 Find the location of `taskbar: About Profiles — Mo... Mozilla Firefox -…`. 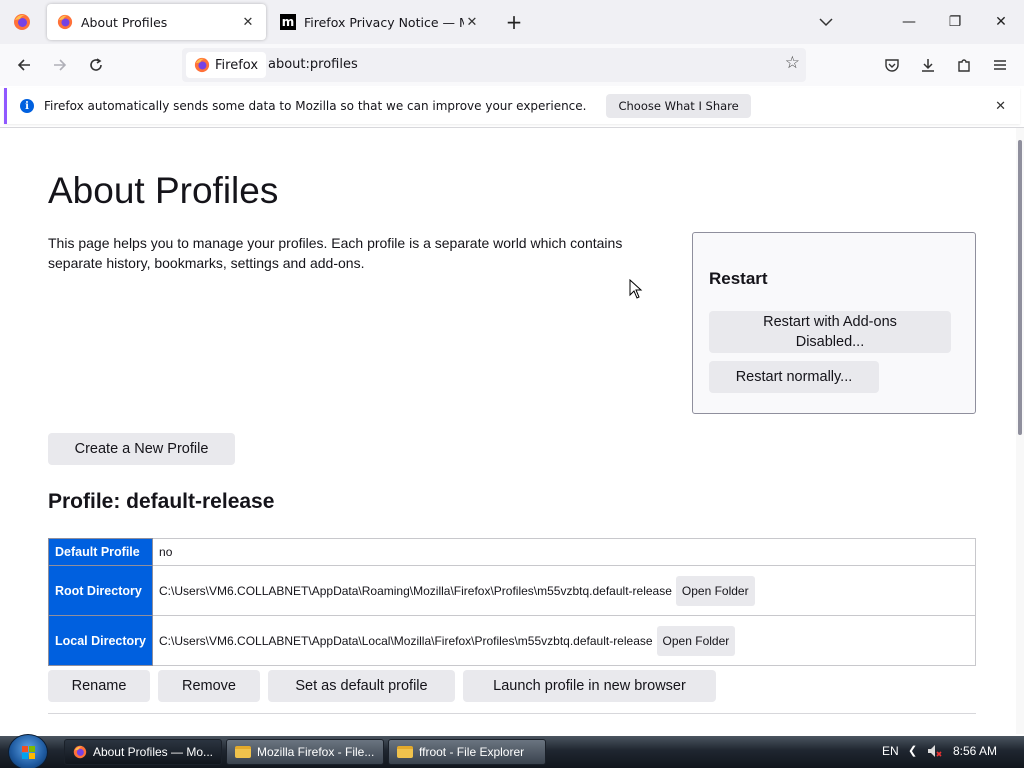

taskbar: About Profiles — Mo... Mozilla Firefox -… is located at coordinates (512, 751).